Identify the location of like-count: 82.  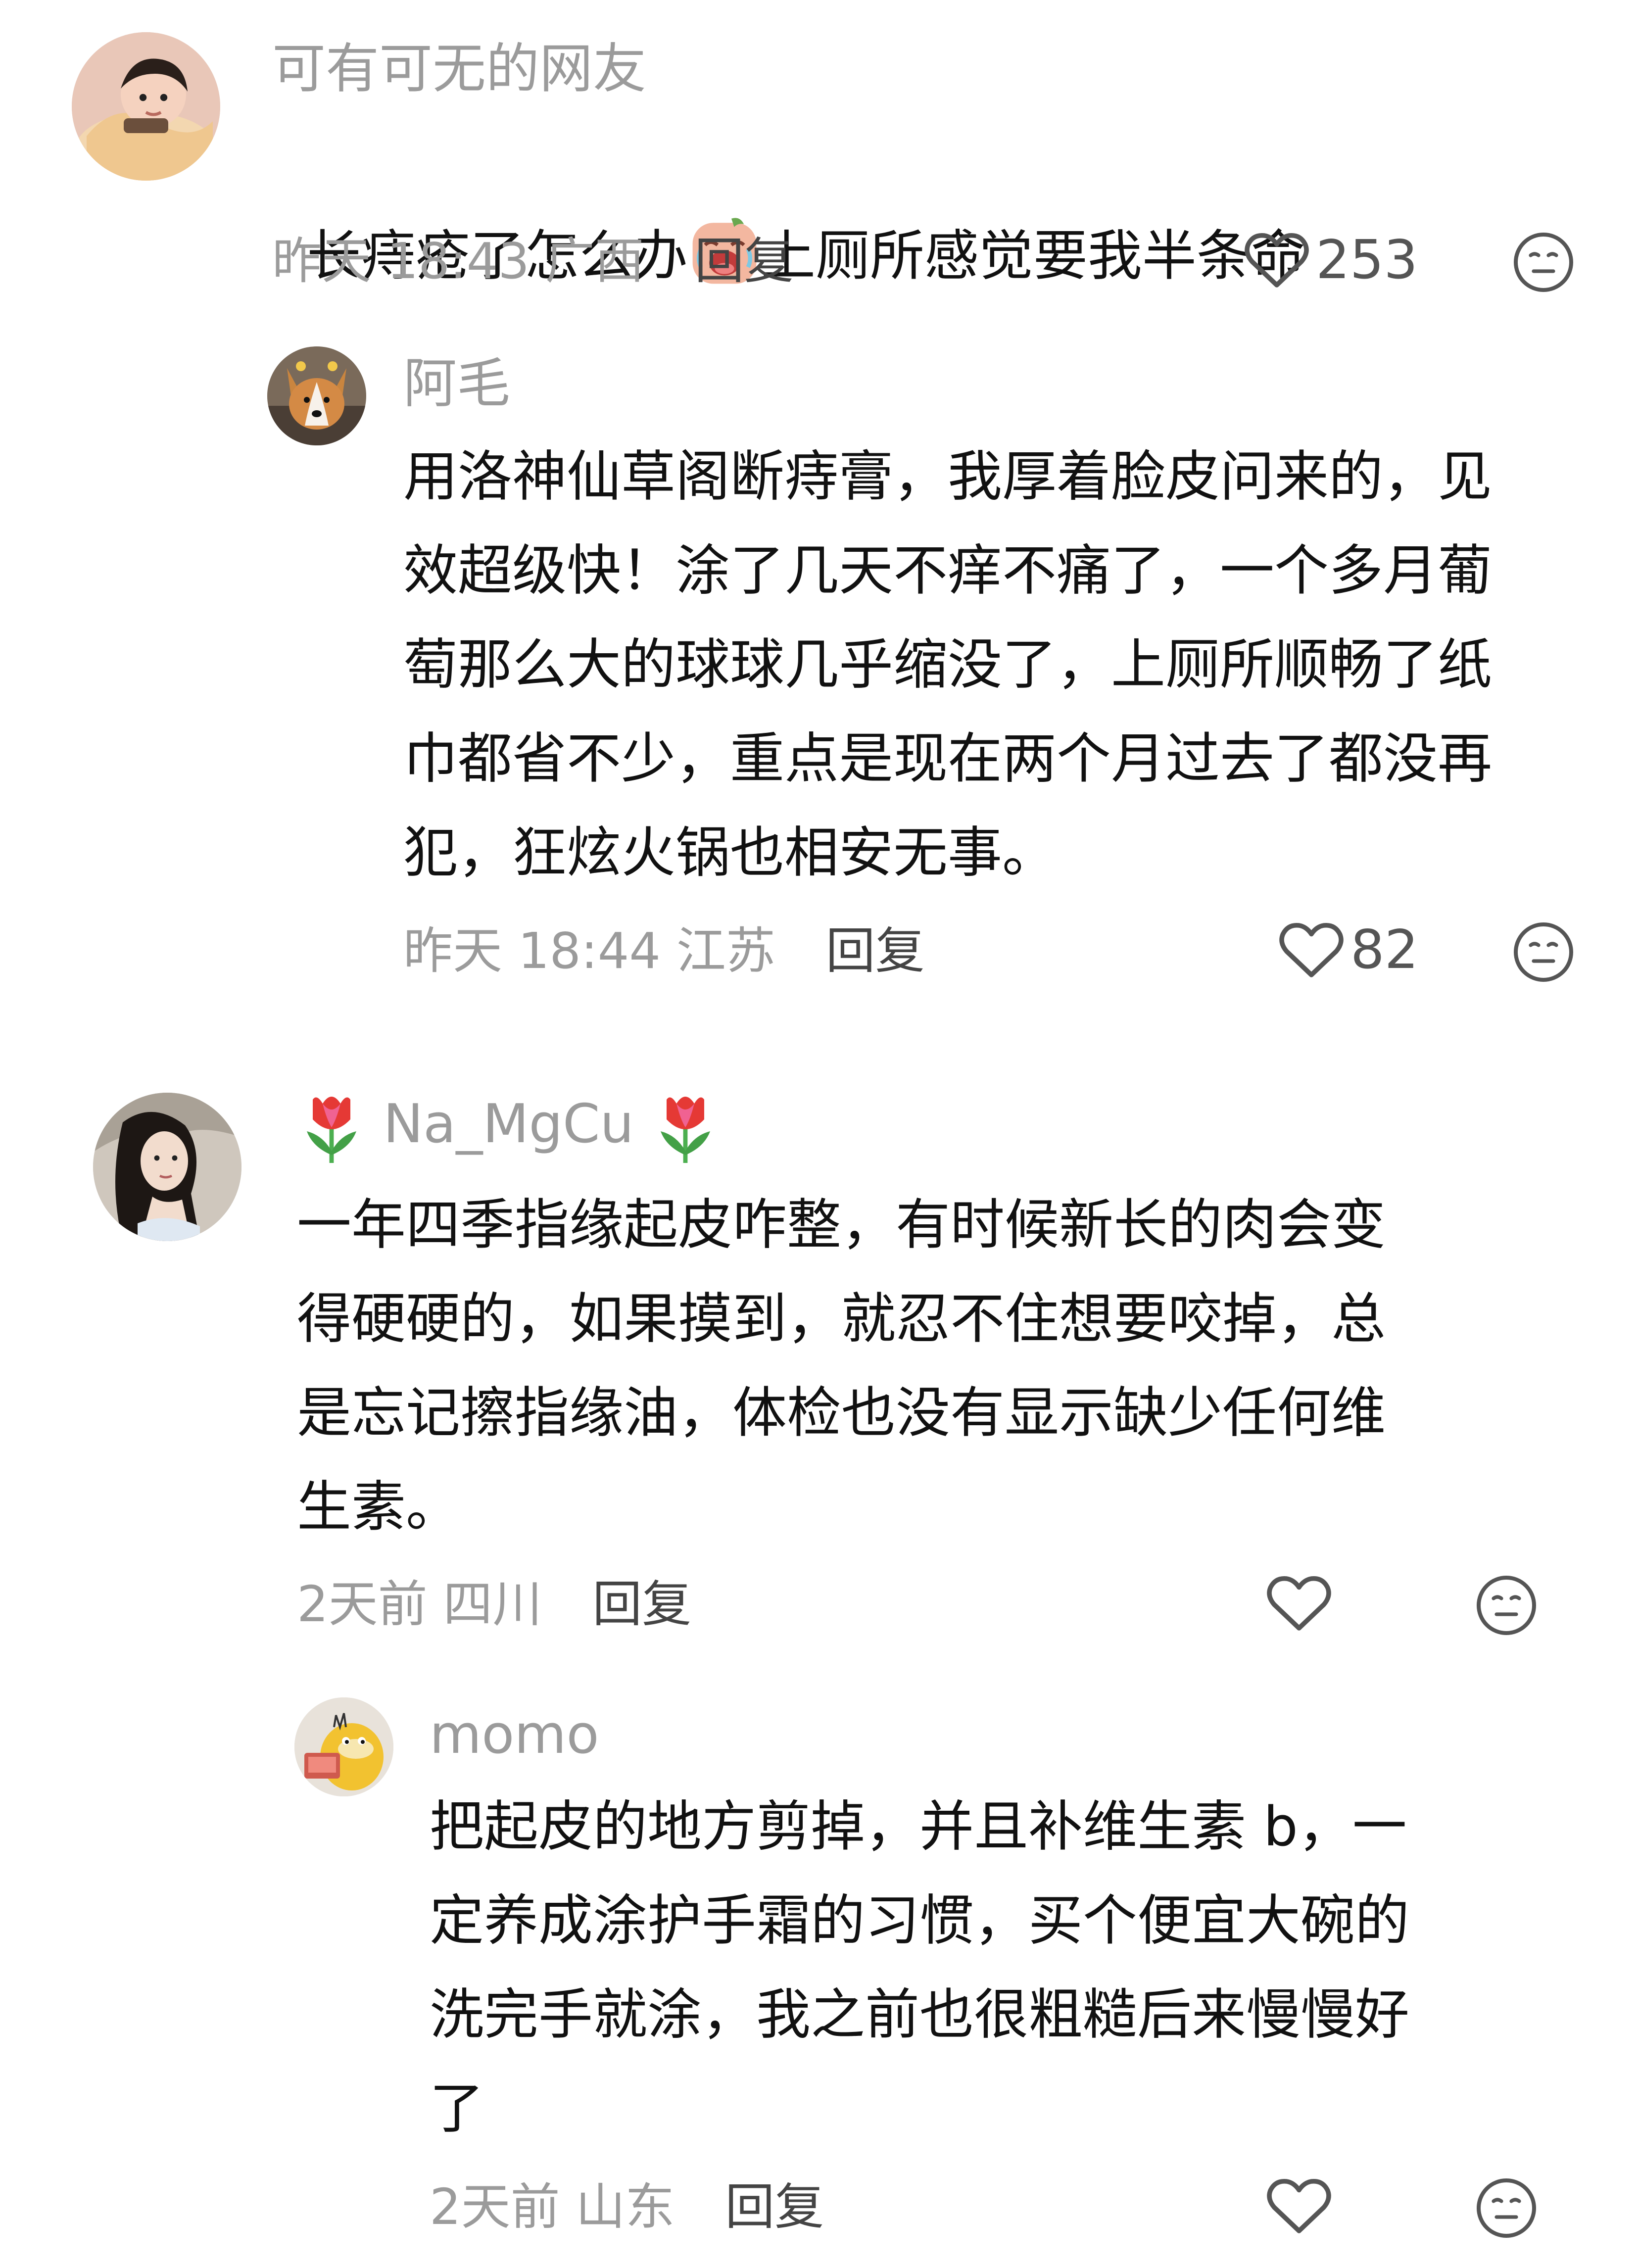
(1384, 950).